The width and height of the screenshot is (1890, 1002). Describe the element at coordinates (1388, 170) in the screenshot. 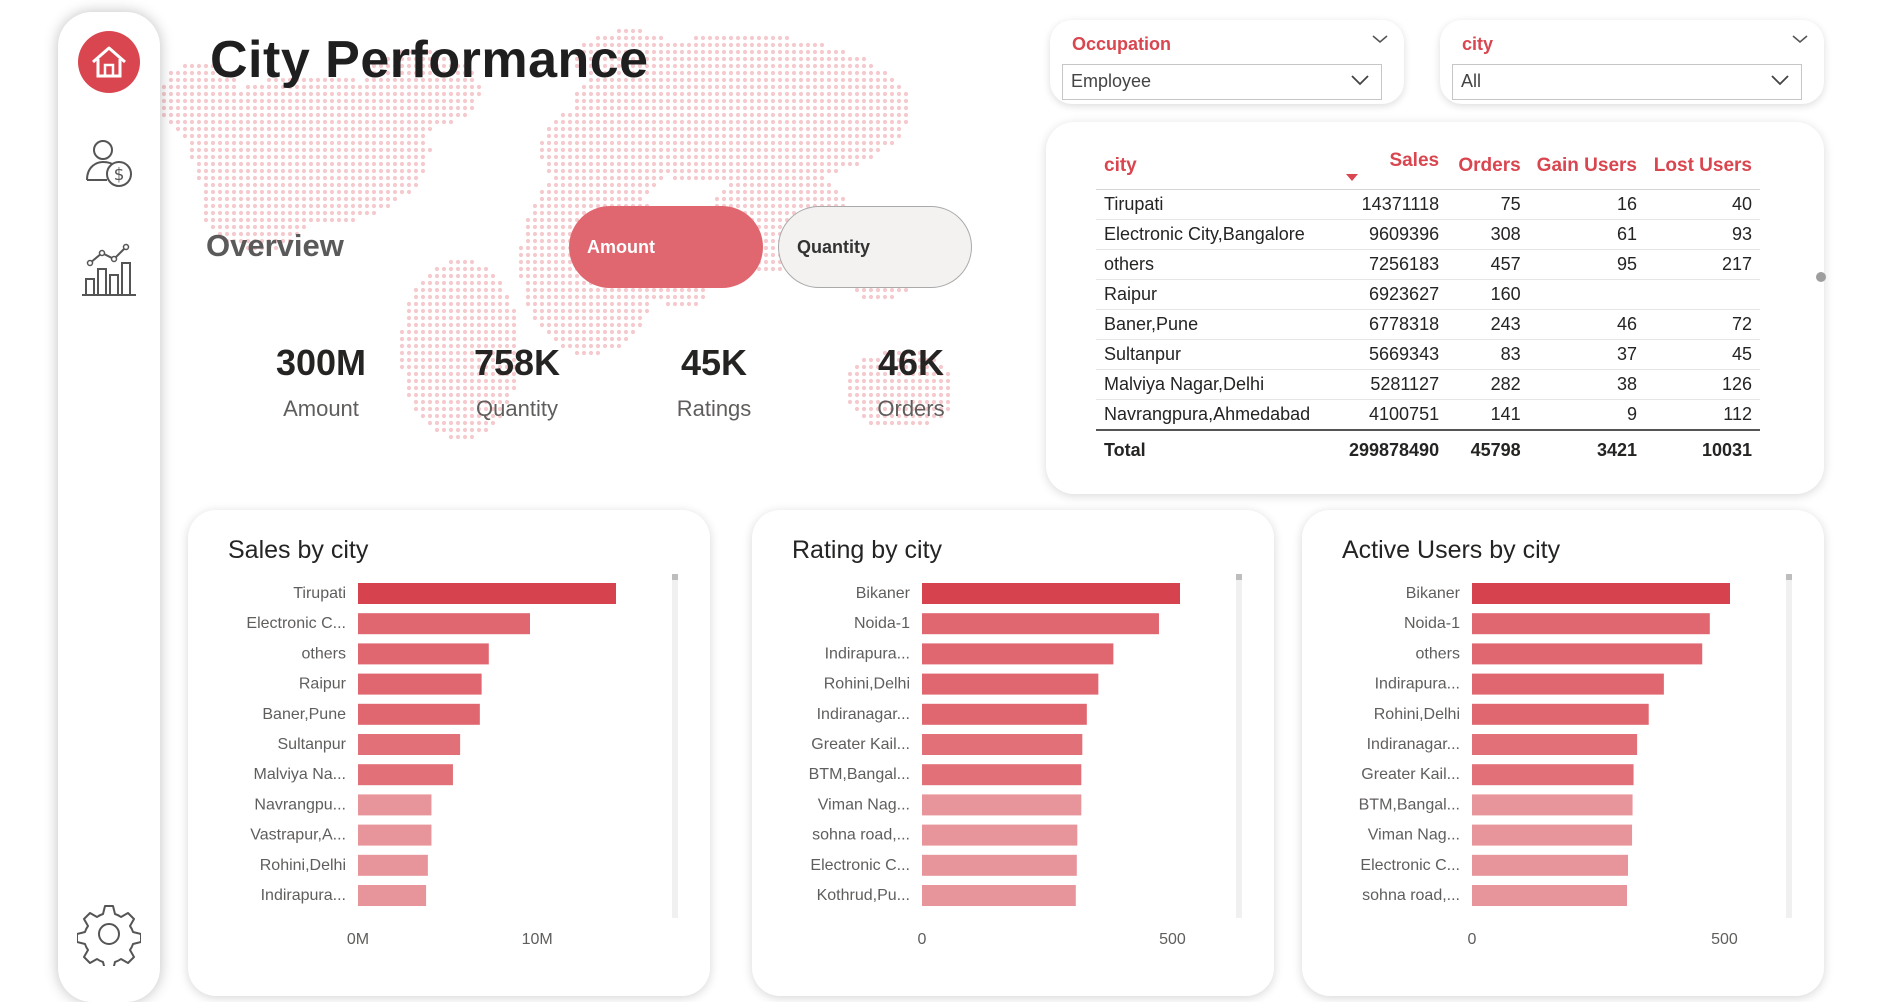

I see `column-header-sales: Sales` at that location.